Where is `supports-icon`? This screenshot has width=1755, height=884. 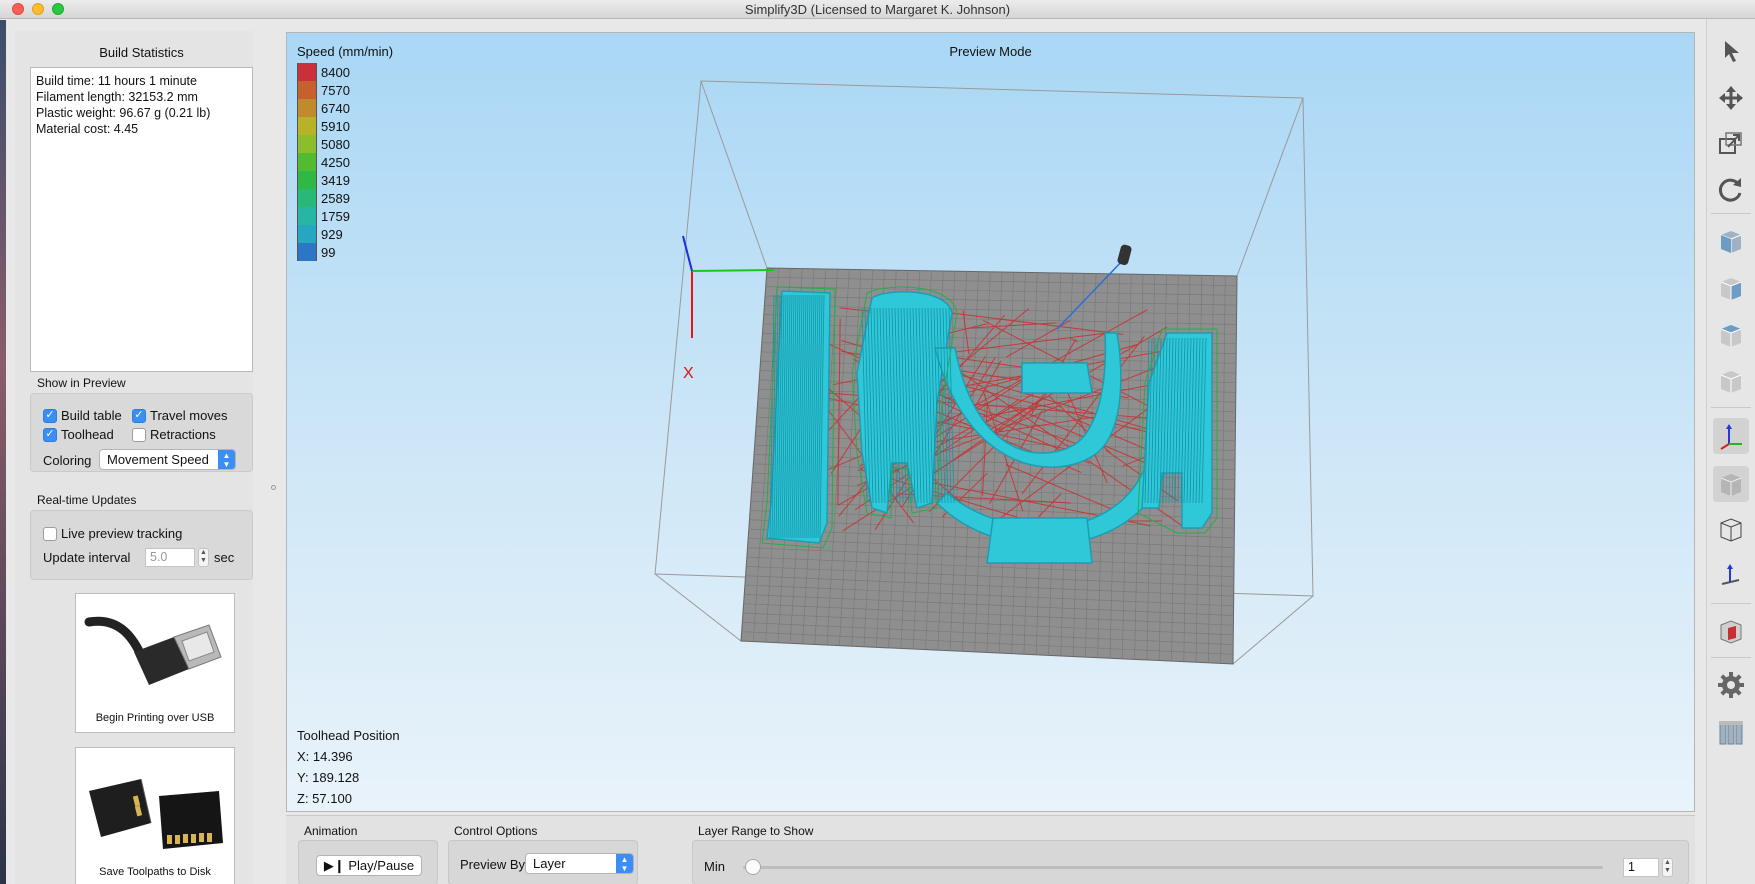 supports-icon is located at coordinates (1731, 733).